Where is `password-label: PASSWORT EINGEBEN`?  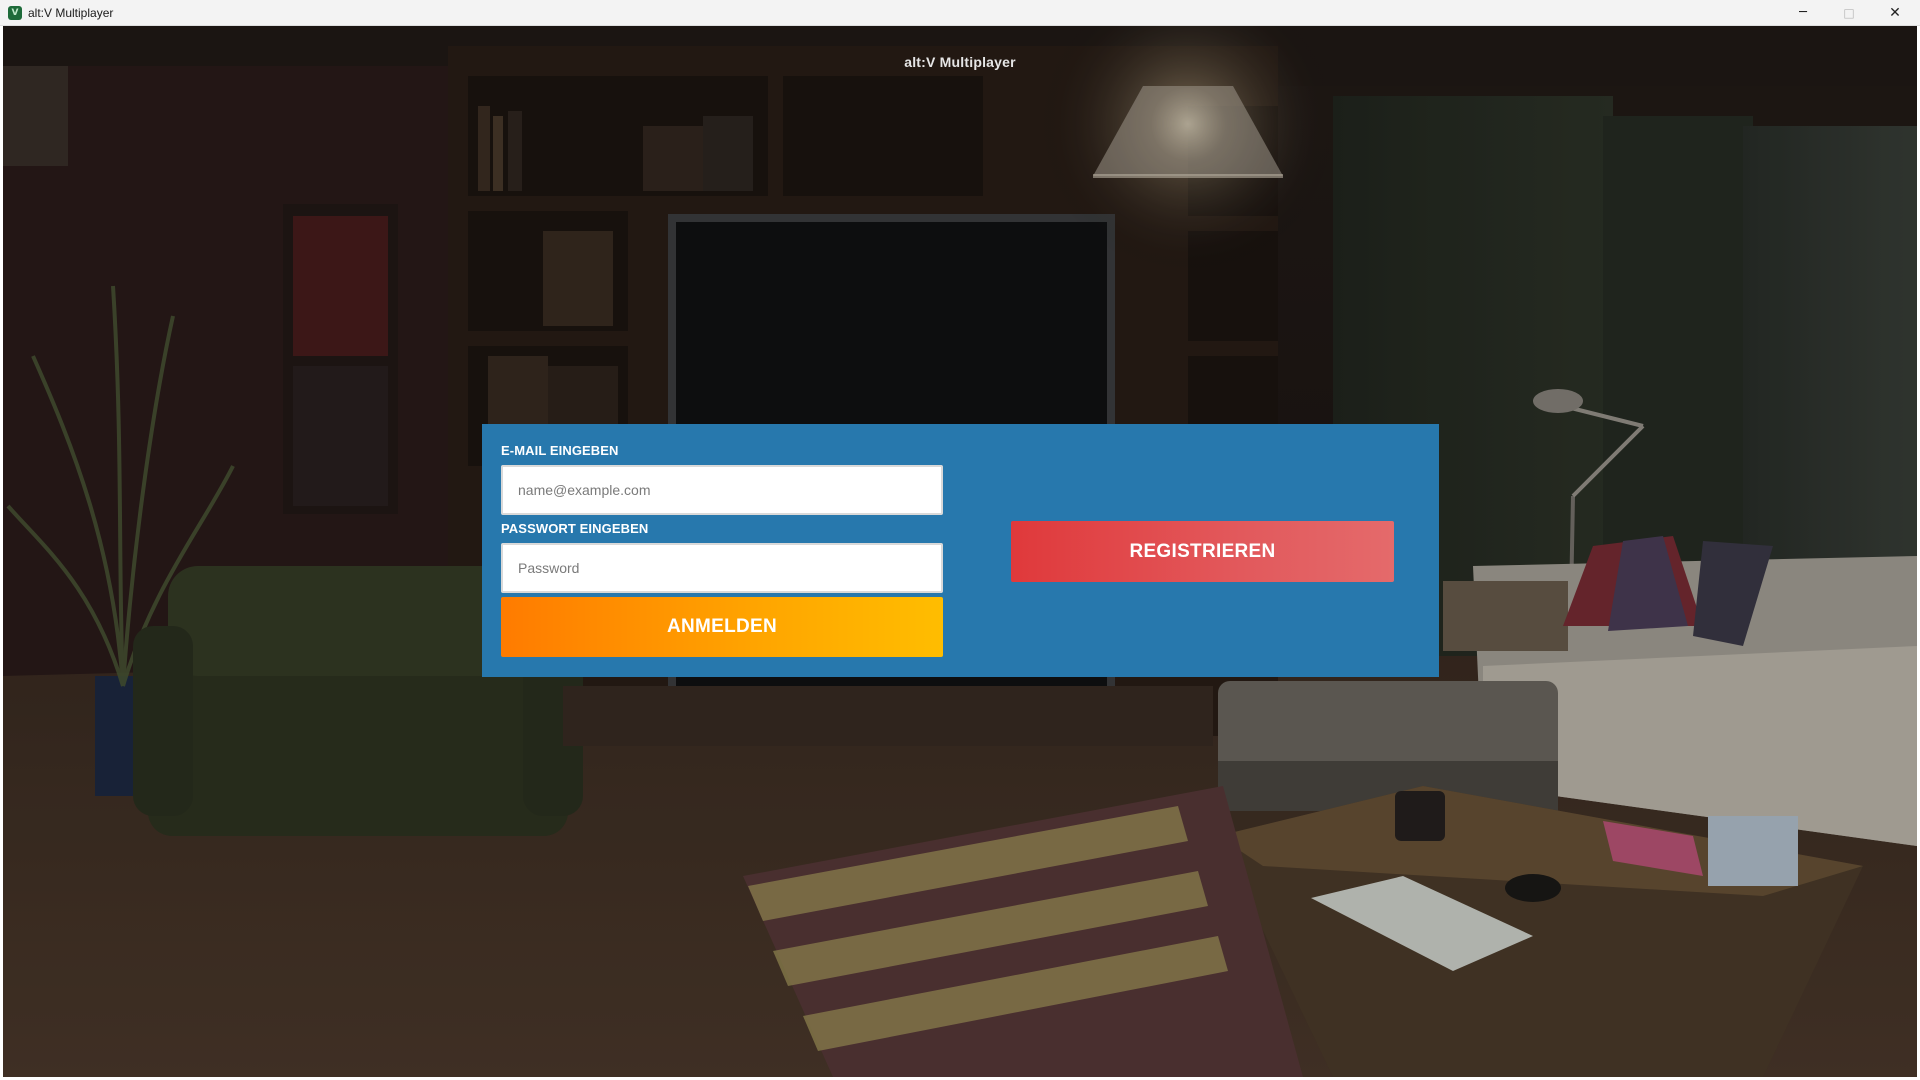 password-label: PASSWORT EINGEBEN is located at coordinates (575, 528).